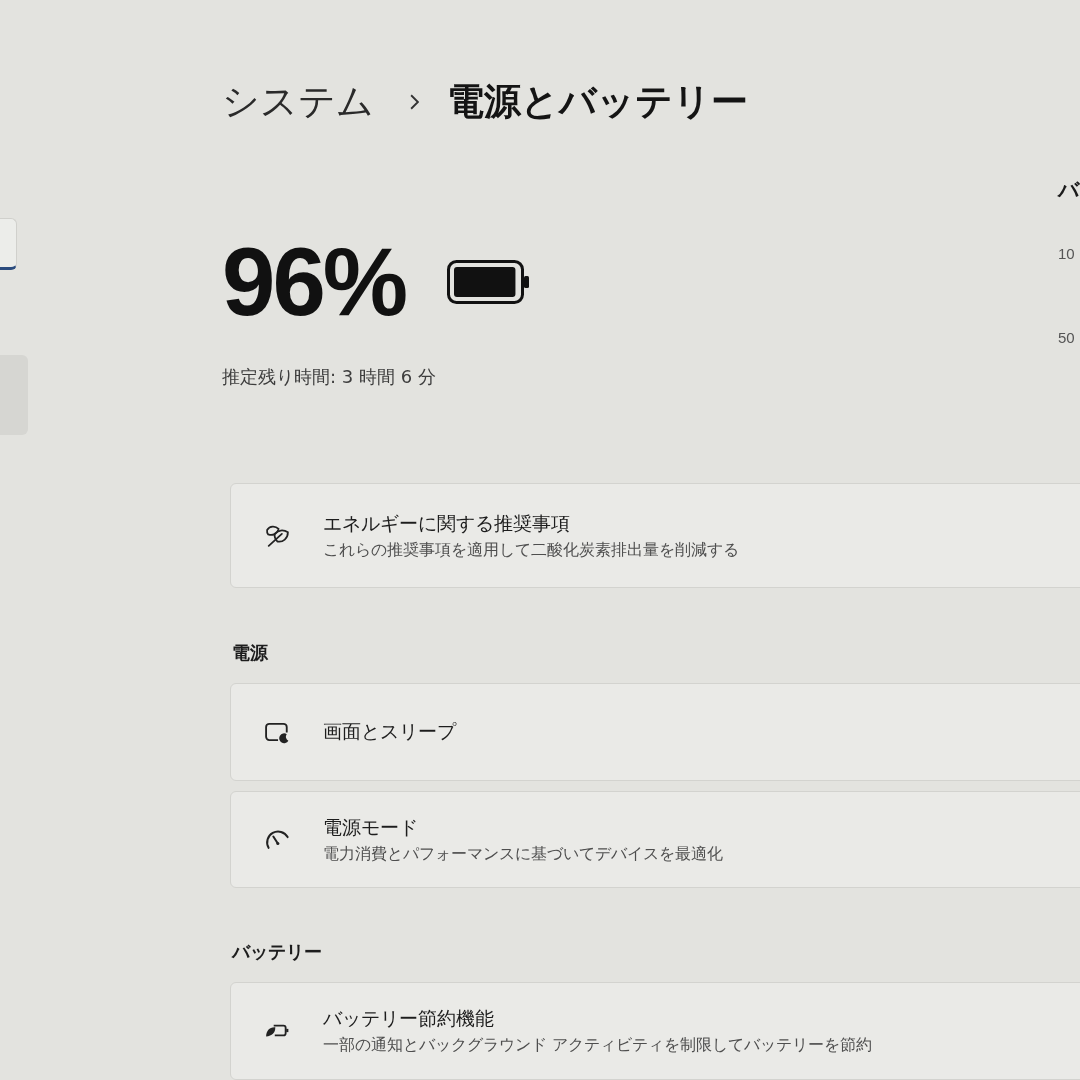 Image resolution: width=1080 pixels, height=1080 pixels. I want to click on panel-title: バ, so click(1069, 190).